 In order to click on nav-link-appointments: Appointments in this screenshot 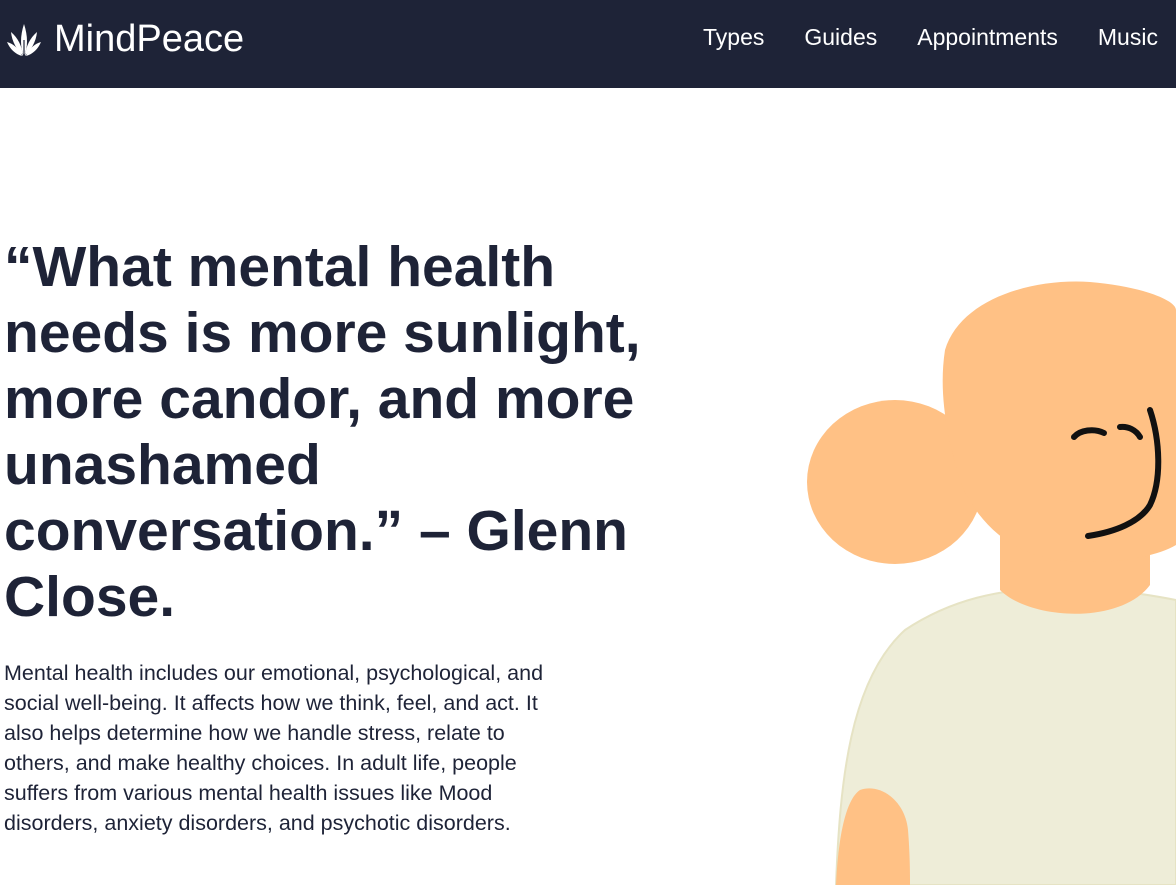, I will do `click(987, 37)`.